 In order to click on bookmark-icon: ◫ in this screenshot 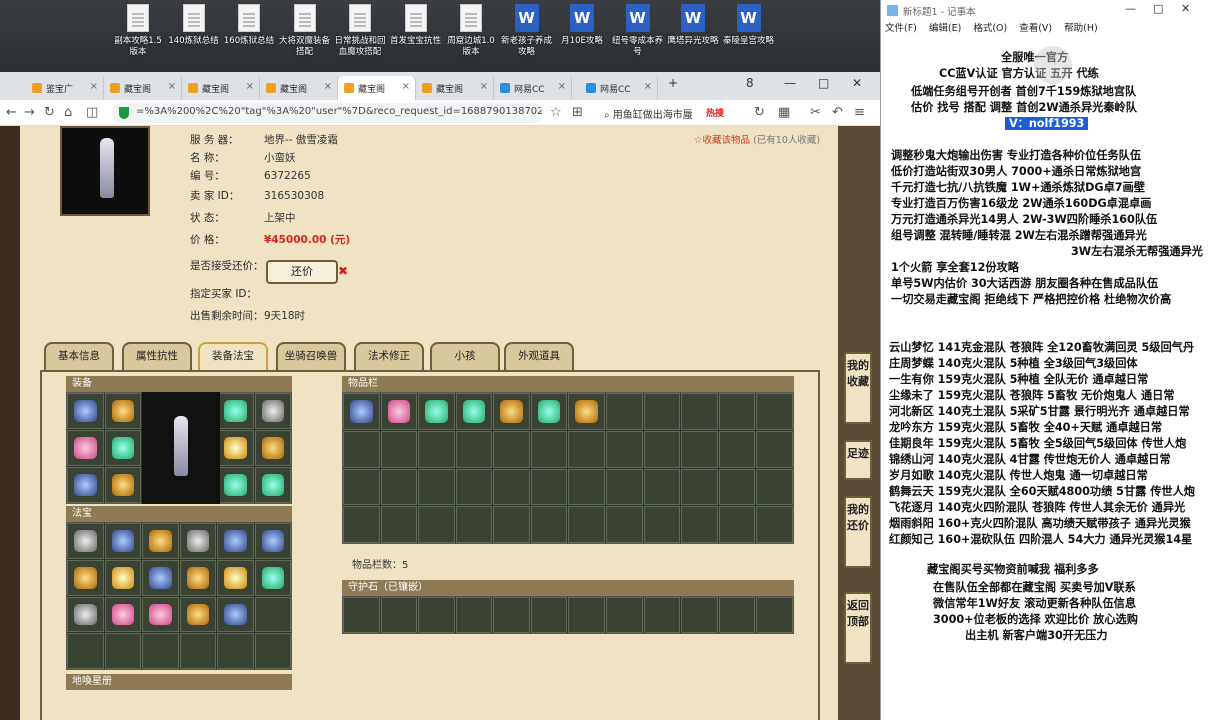, I will do `click(92, 112)`.